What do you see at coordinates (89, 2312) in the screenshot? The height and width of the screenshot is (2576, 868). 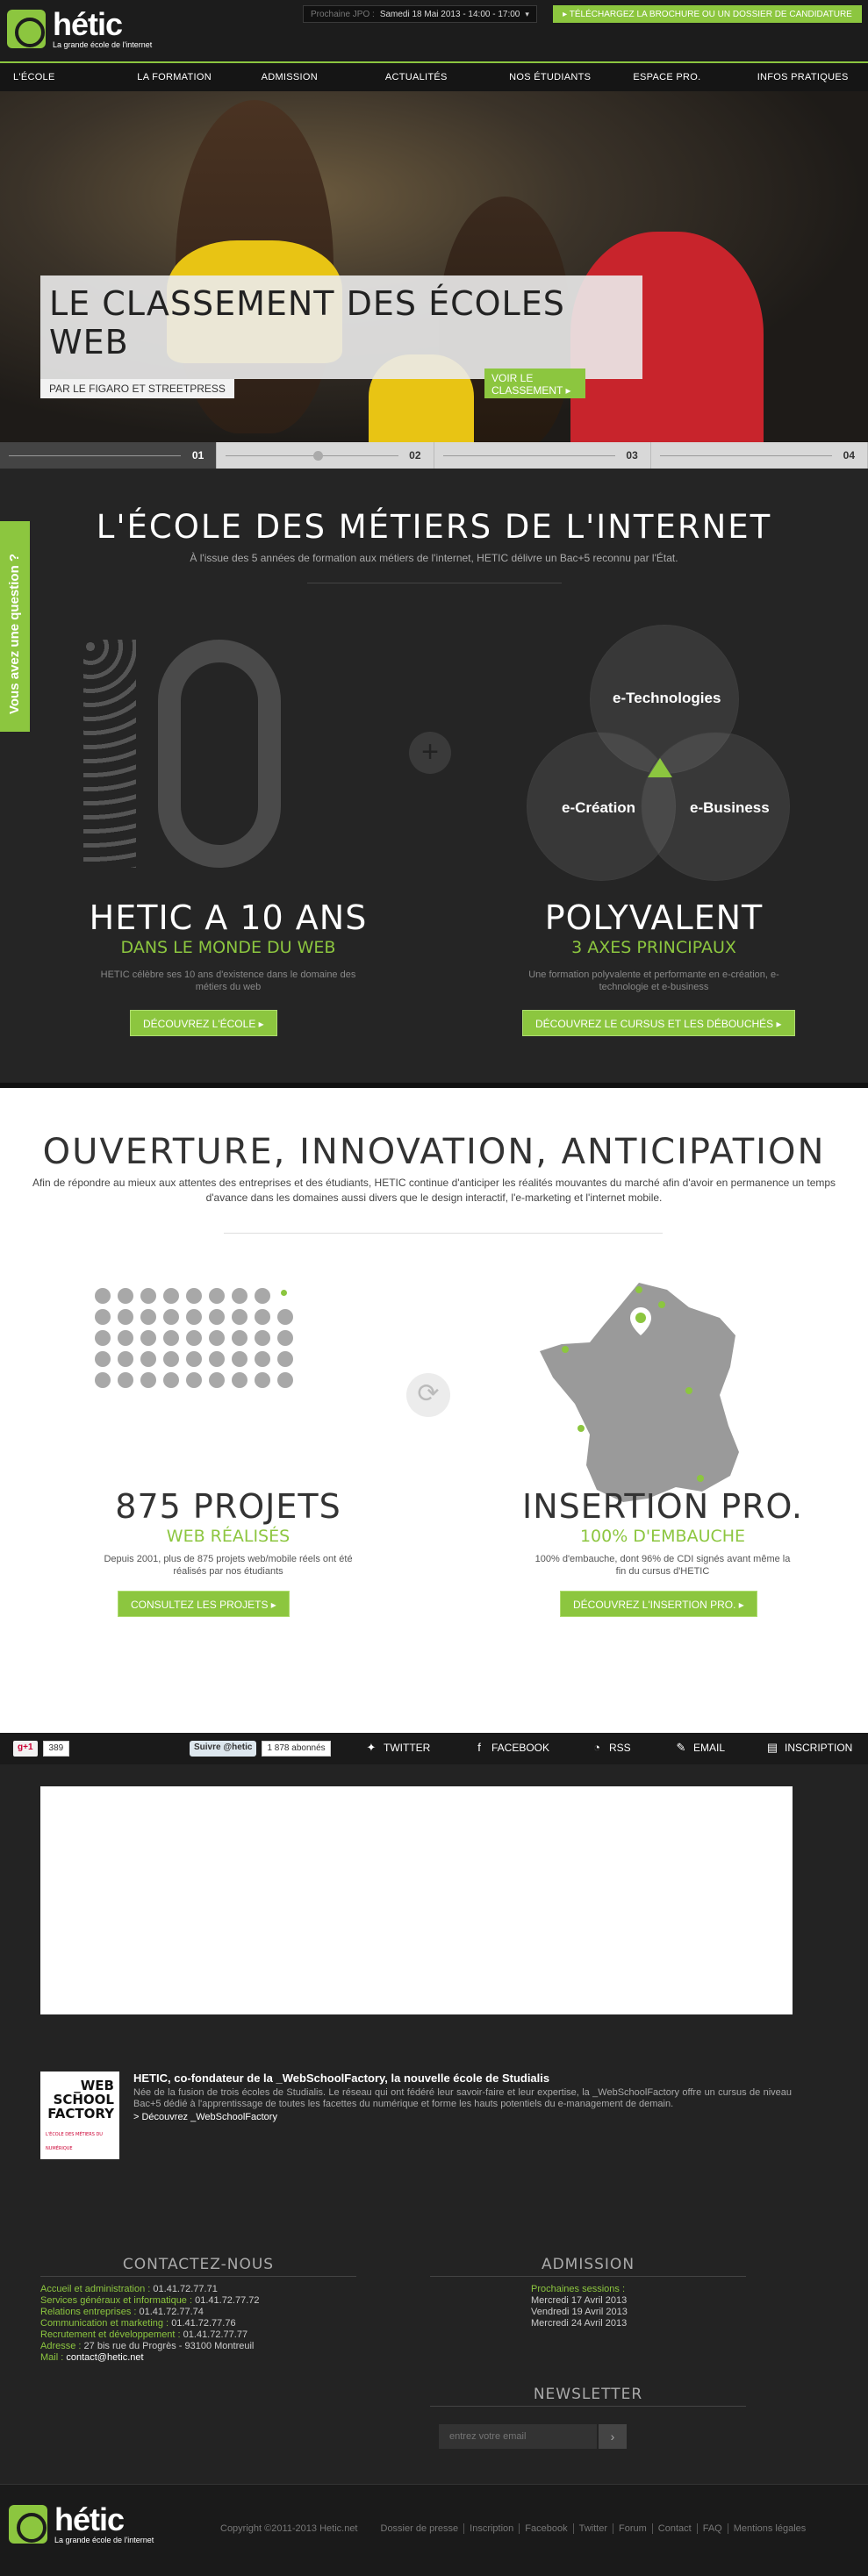 I see `contact-label: Relations entreprises :` at bounding box center [89, 2312].